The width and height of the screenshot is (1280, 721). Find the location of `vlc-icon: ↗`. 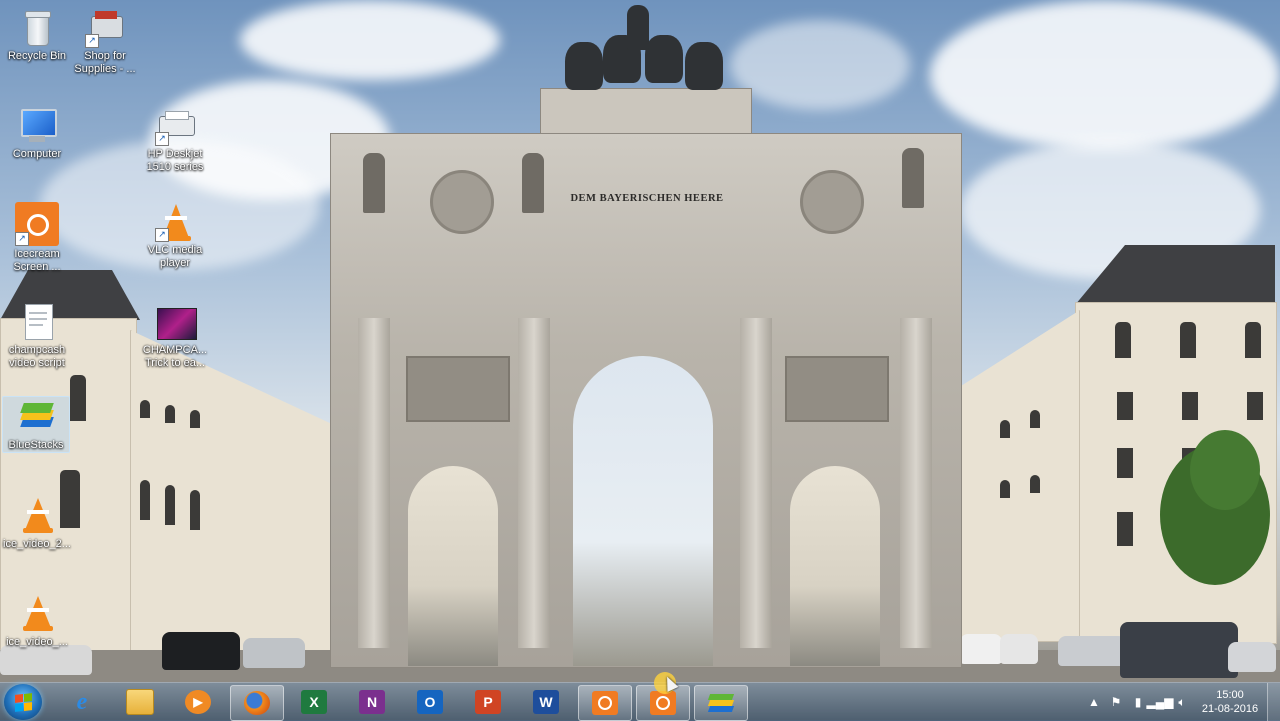

vlc-icon: ↗ is located at coordinates (175, 222).